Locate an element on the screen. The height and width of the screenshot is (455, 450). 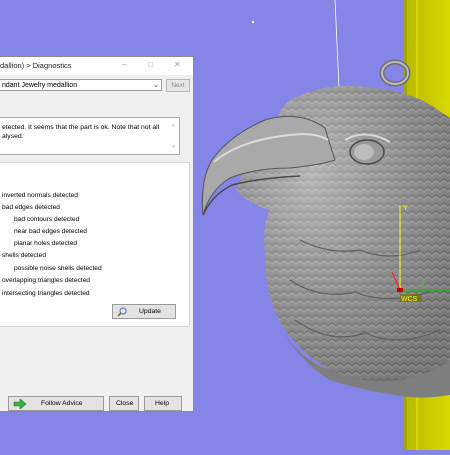
close-label: Close is located at coordinates (125, 403).